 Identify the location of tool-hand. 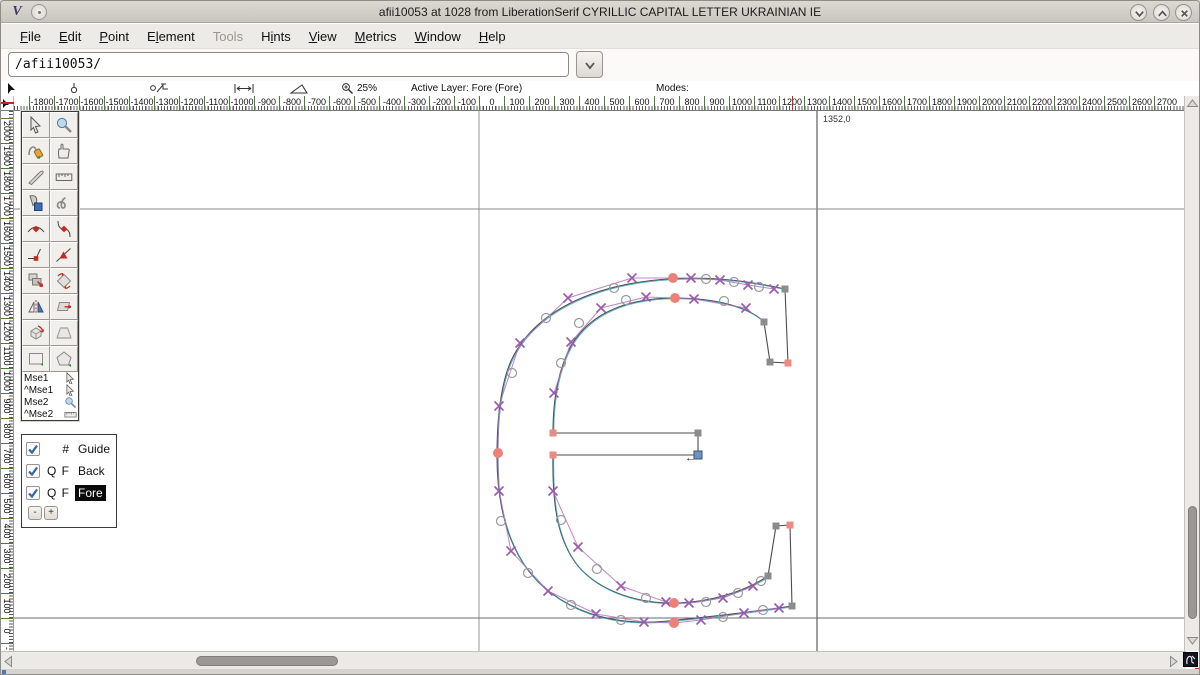
(64, 151).